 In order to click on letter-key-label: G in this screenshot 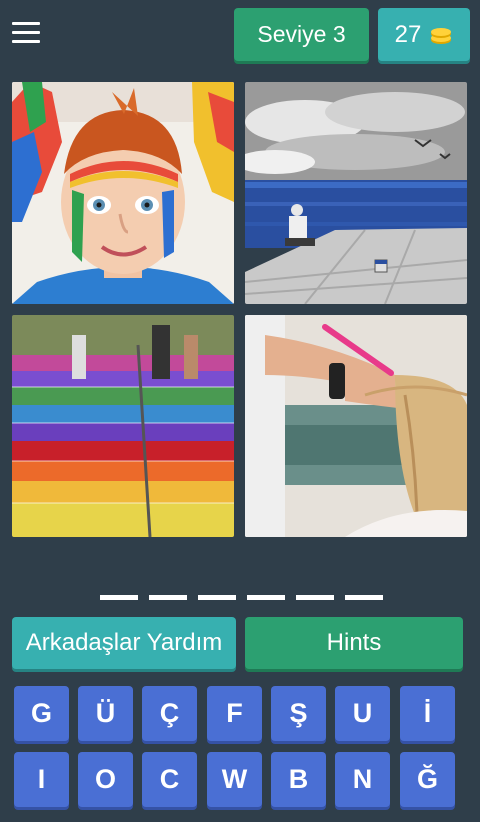, I will do `click(41, 713)`.